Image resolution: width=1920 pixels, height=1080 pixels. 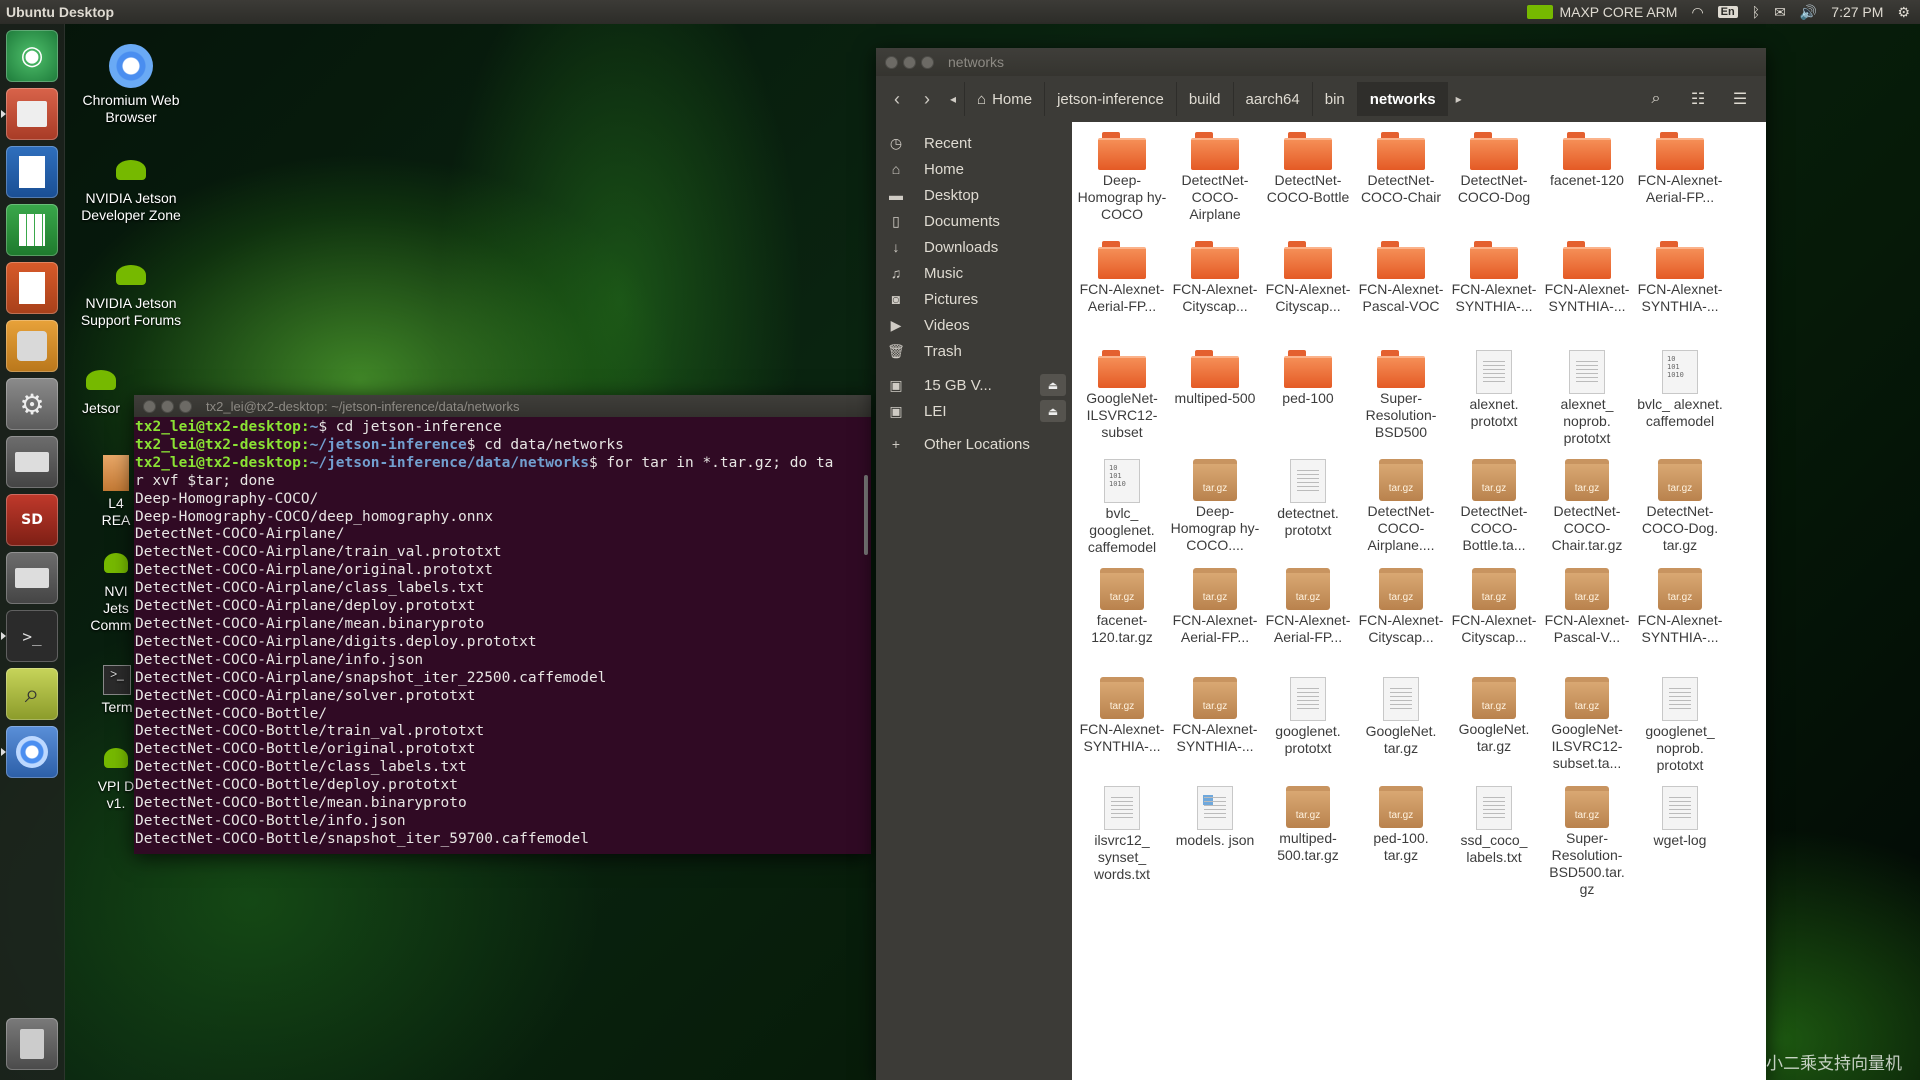 What do you see at coordinates (1401, 825) in the screenshot?
I see `file-item: tar.gz ped-100. tar.gz` at bounding box center [1401, 825].